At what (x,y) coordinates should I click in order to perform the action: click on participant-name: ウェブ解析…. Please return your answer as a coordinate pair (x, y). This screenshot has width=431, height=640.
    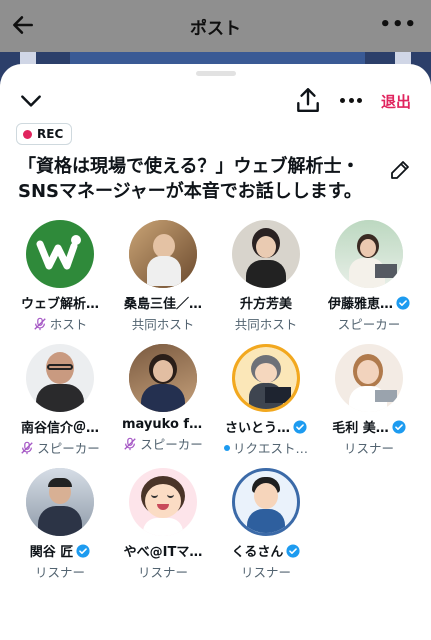
    Looking at the image, I should click on (59, 304).